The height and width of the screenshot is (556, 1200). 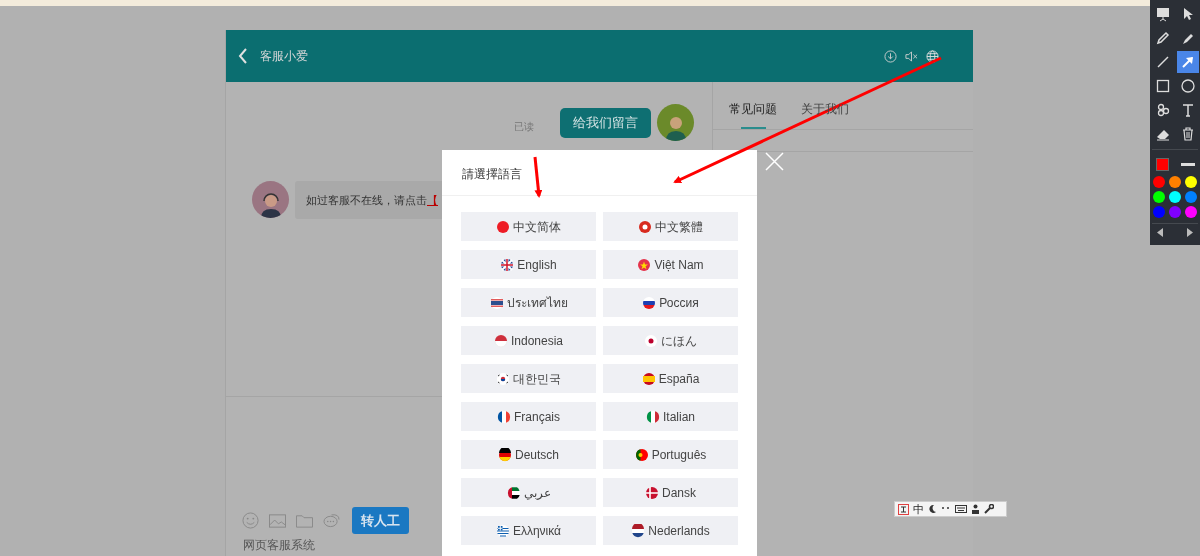 I want to click on language-button: Indonesia, so click(x=528, y=340).